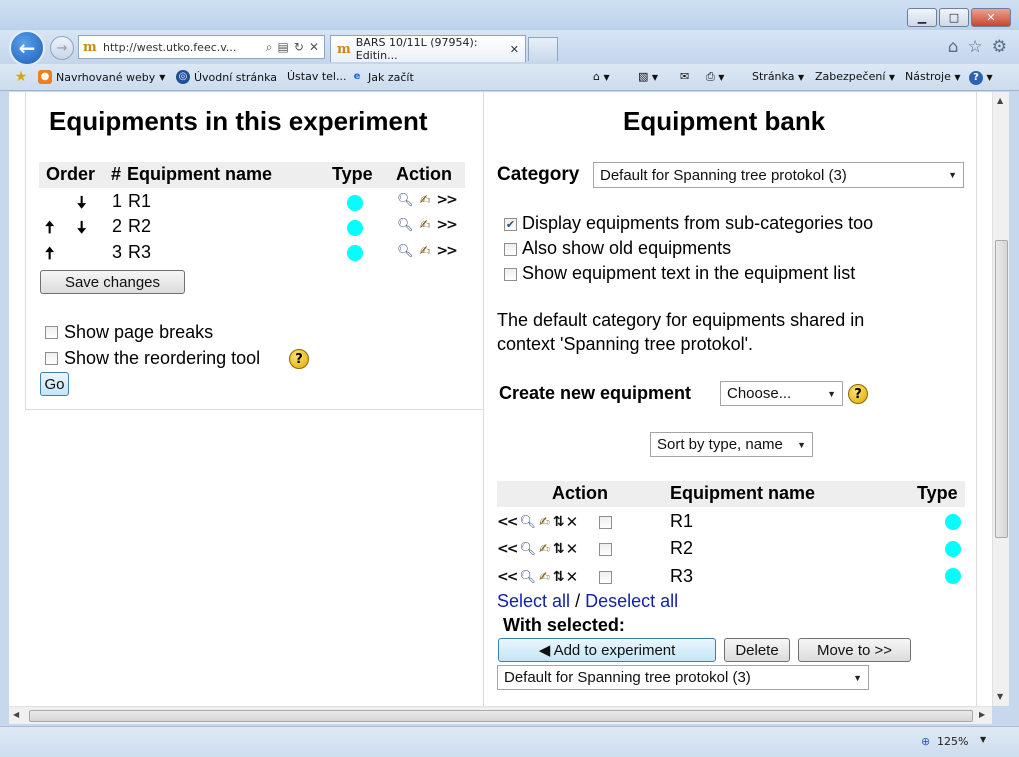  What do you see at coordinates (510, 274) in the screenshot?
I see `equipment-text-checkbox` at bounding box center [510, 274].